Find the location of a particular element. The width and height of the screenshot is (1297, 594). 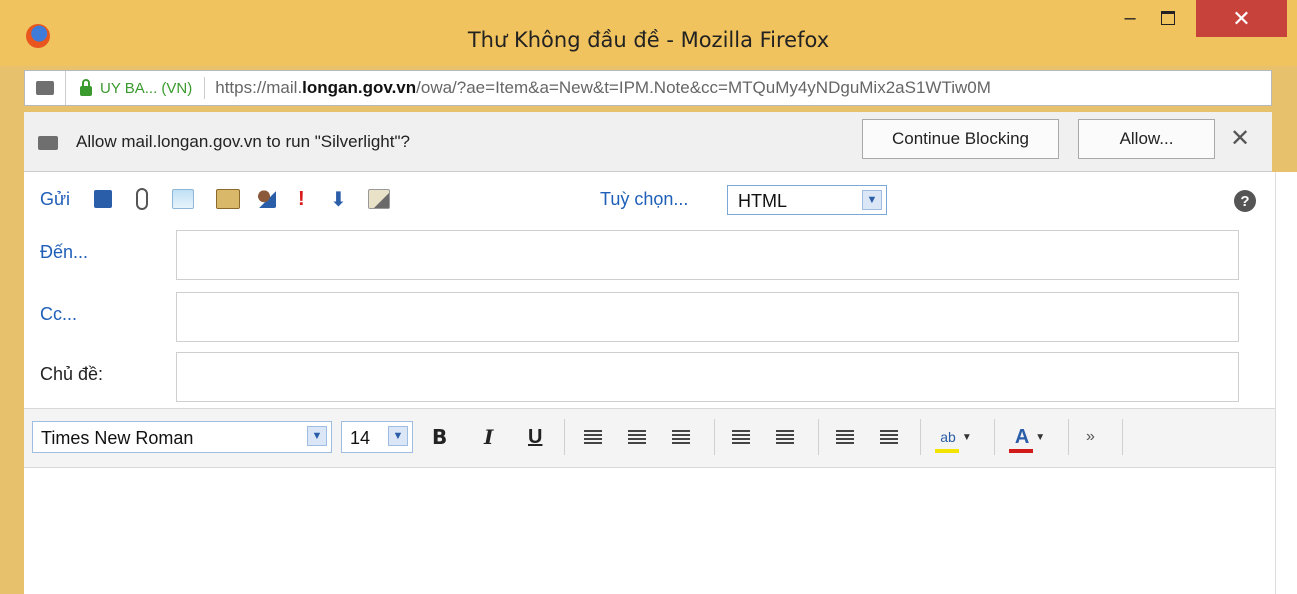

signature-icon is located at coordinates (379, 199).